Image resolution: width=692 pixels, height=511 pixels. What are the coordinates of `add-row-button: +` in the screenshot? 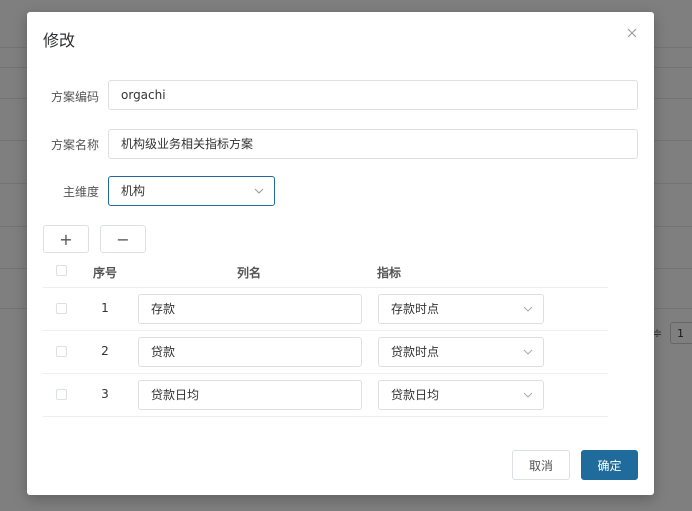 It's located at (66, 239).